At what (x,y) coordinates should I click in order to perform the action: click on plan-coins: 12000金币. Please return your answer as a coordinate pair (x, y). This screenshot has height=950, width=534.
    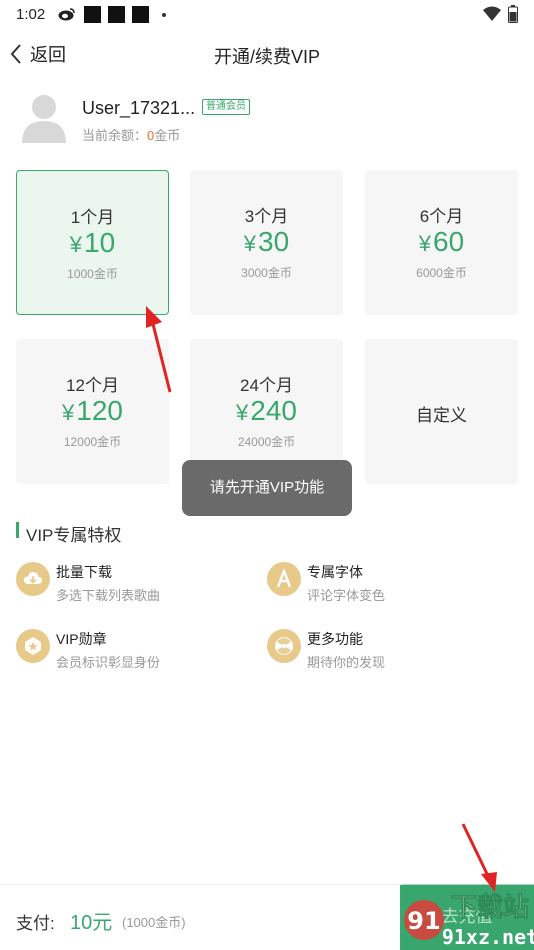
    Looking at the image, I should click on (92, 442).